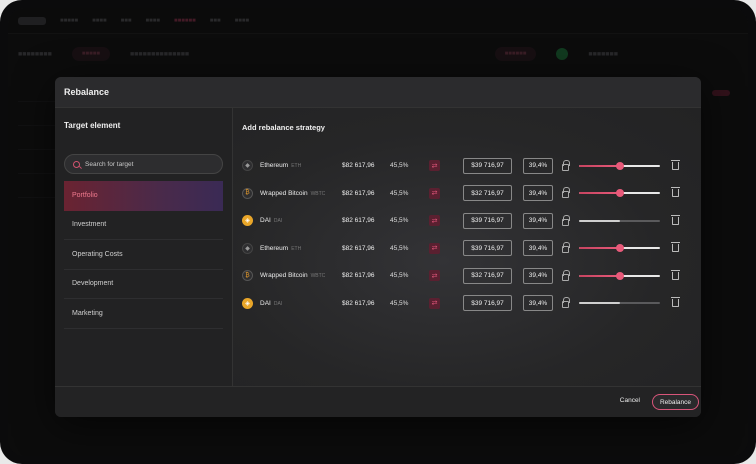  Describe the element at coordinates (630, 400) in the screenshot. I see `cancel-button: Cancel` at that location.